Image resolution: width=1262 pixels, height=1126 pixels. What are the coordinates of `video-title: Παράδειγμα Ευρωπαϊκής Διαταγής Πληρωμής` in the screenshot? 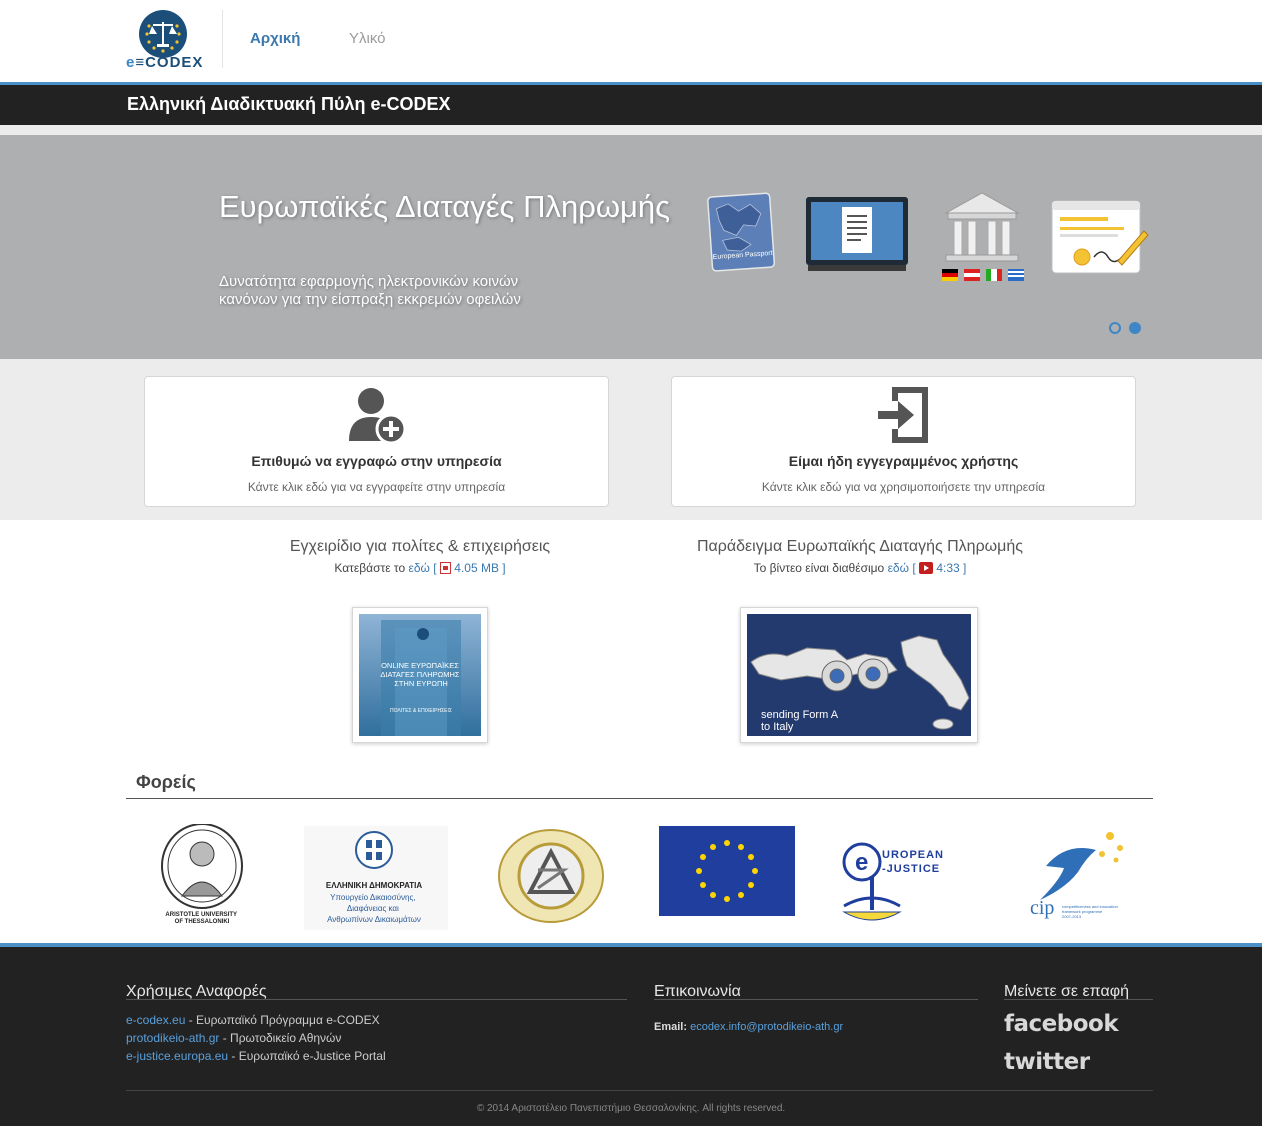 It's located at (859, 546).